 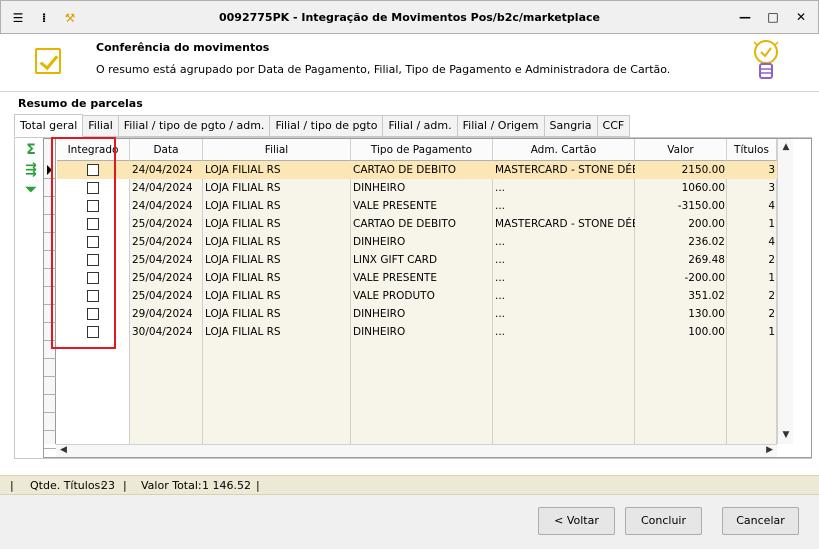 I want to click on horizontal-scrollbar: ◀ ▶, so click(x=416, y=450).